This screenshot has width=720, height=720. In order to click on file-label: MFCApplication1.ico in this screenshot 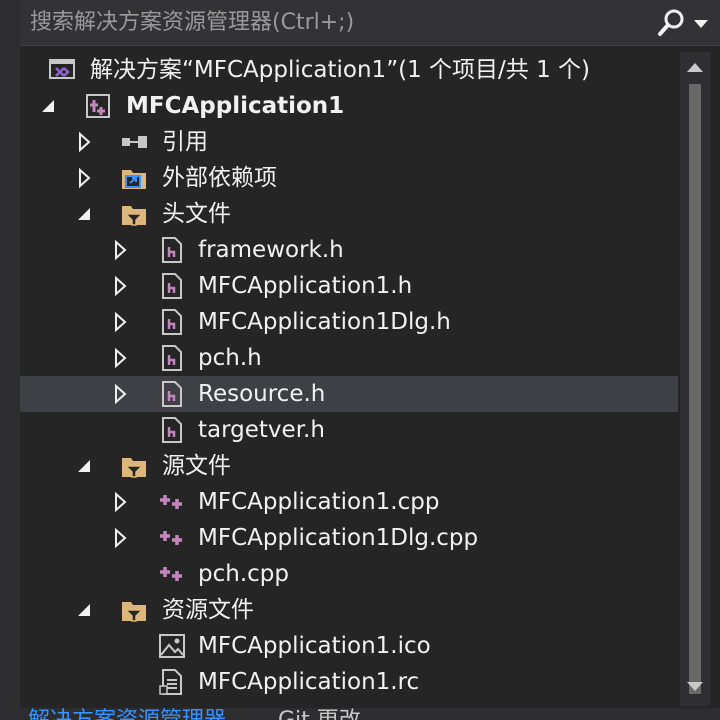, I will do `click(314, 646)`.